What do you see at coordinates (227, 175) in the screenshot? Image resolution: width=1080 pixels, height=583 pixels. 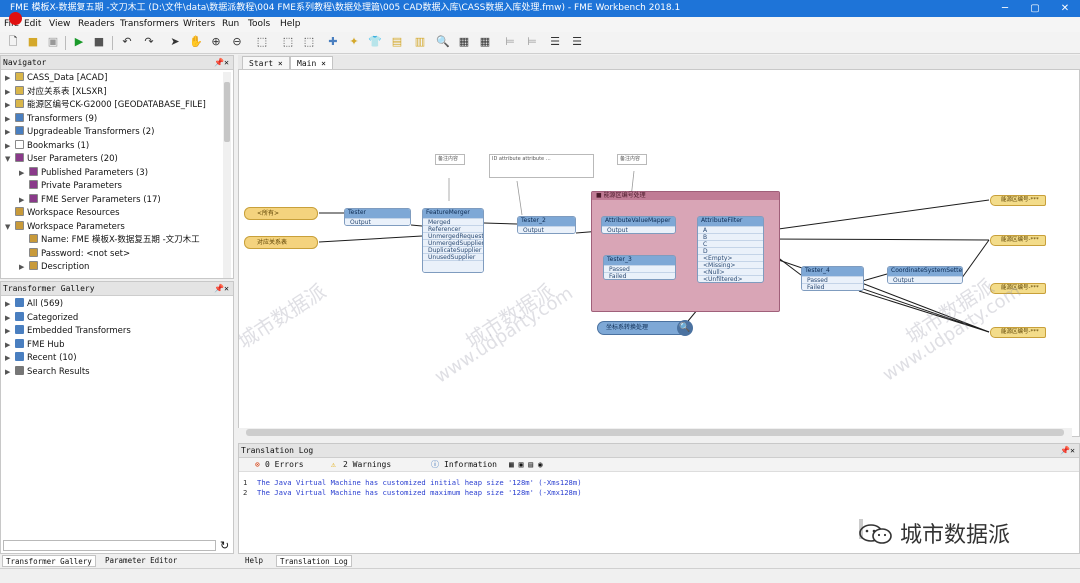 I see `navigator-scrollbar` at bounding box center [227, 175].